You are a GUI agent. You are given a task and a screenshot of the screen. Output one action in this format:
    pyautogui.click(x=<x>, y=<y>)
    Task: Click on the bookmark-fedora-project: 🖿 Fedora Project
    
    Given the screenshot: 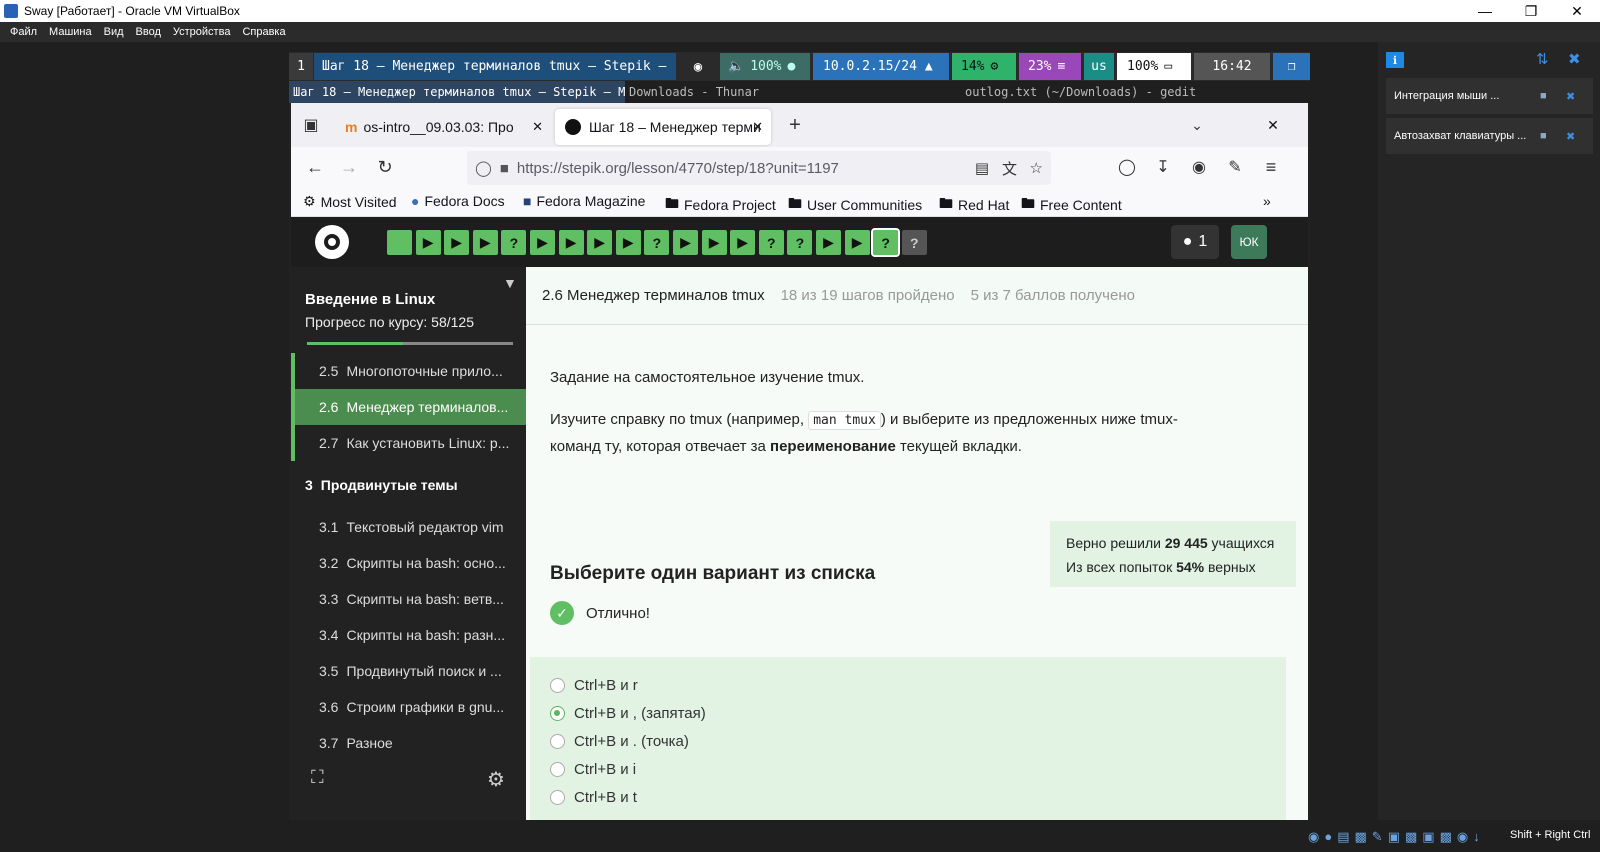 What is the action you would take?
    pyautogui.click(x=720, y=205)
    